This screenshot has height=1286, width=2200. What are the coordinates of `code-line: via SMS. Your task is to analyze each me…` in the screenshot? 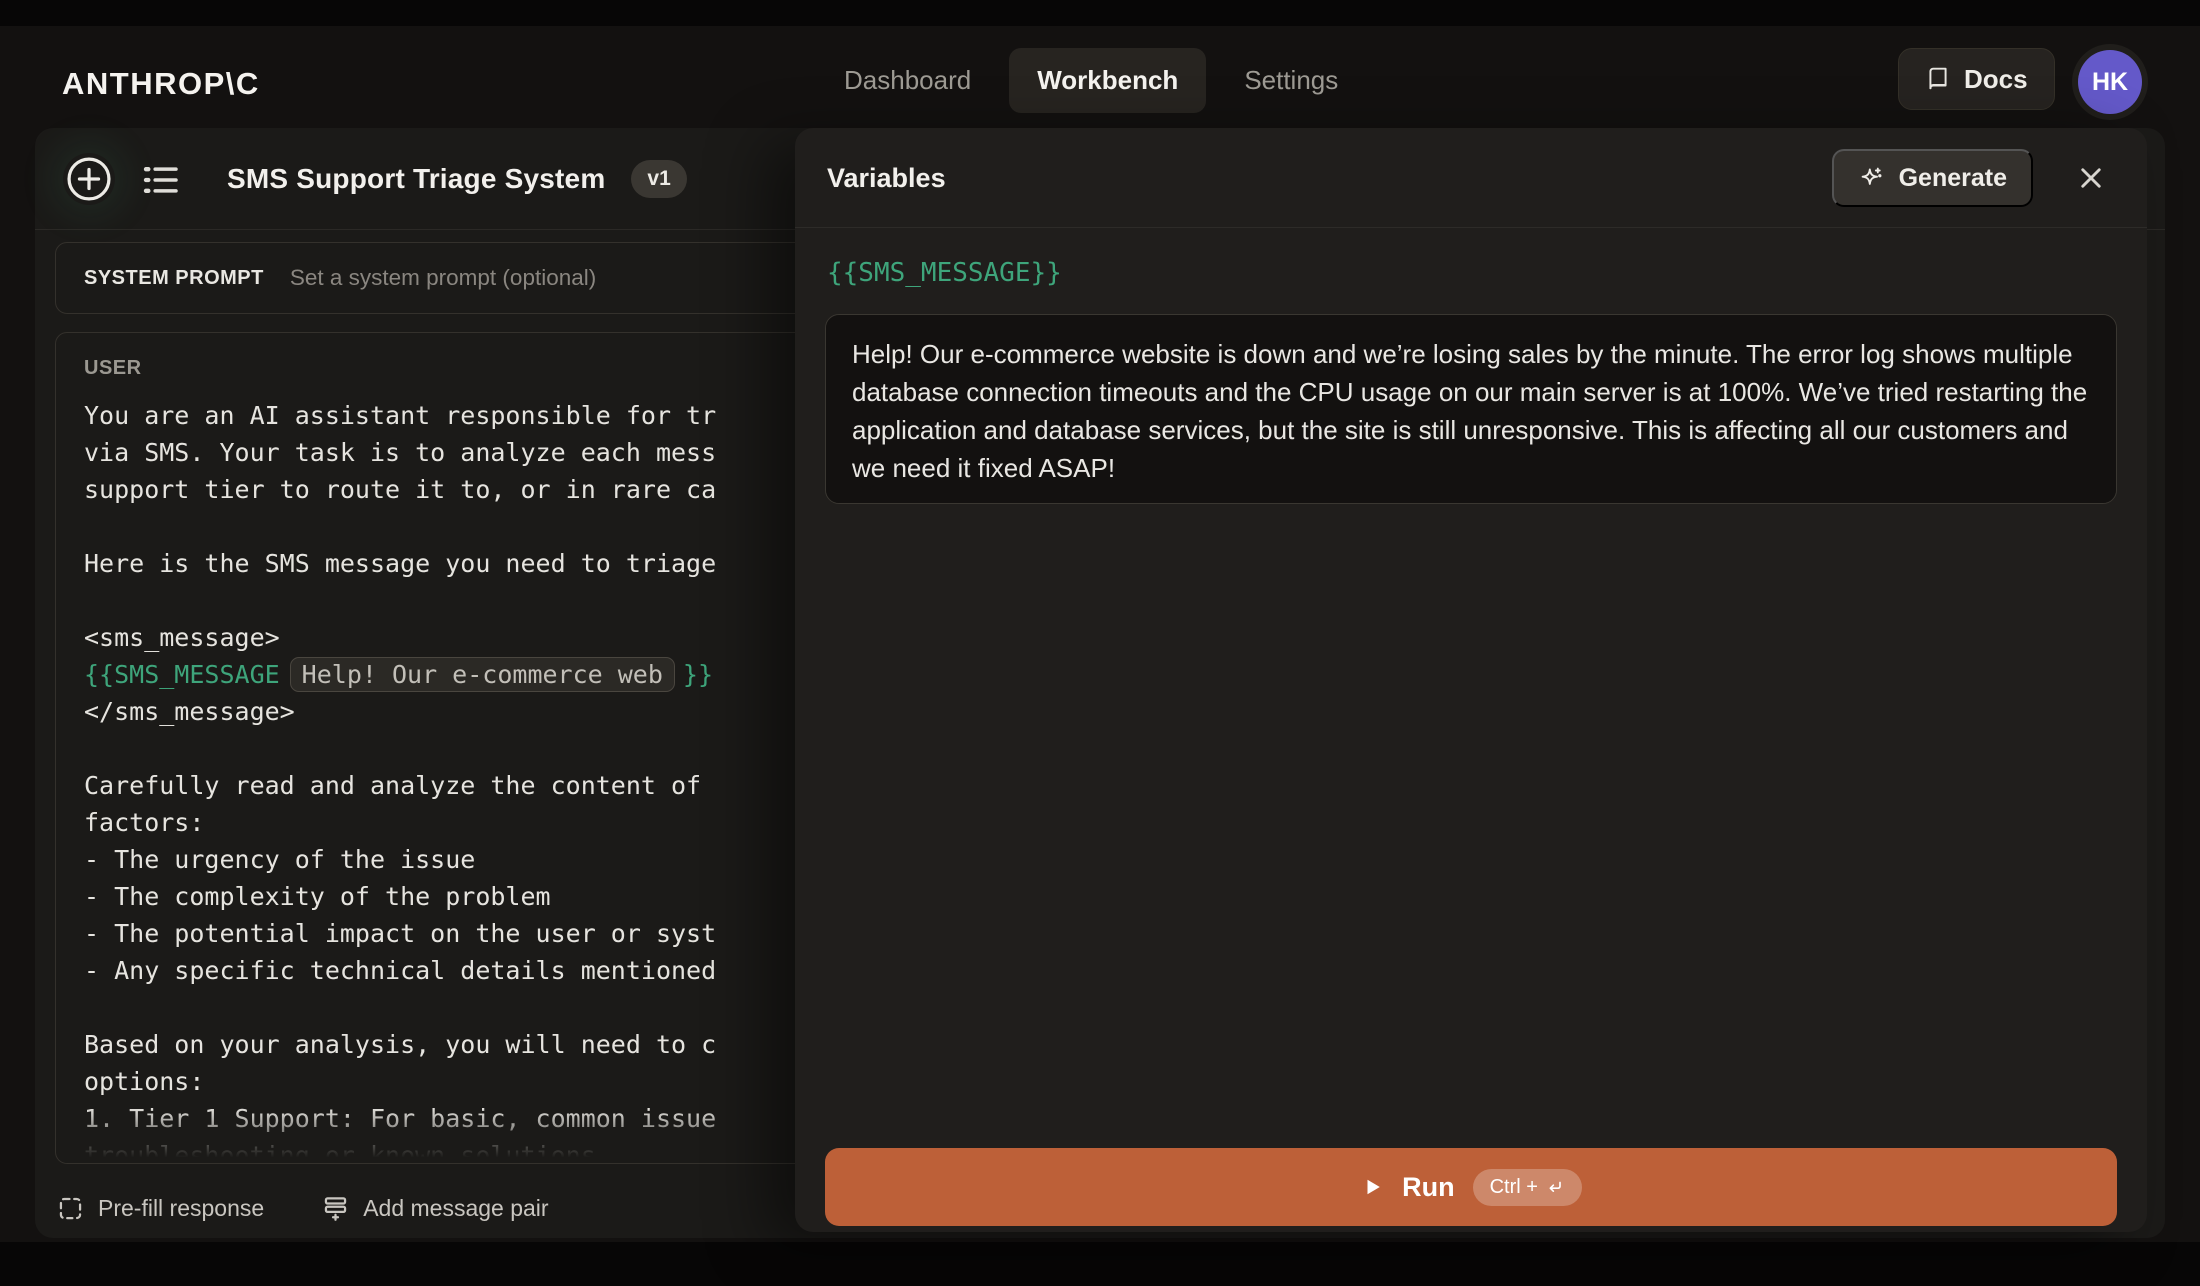 It's located at (400, 452).